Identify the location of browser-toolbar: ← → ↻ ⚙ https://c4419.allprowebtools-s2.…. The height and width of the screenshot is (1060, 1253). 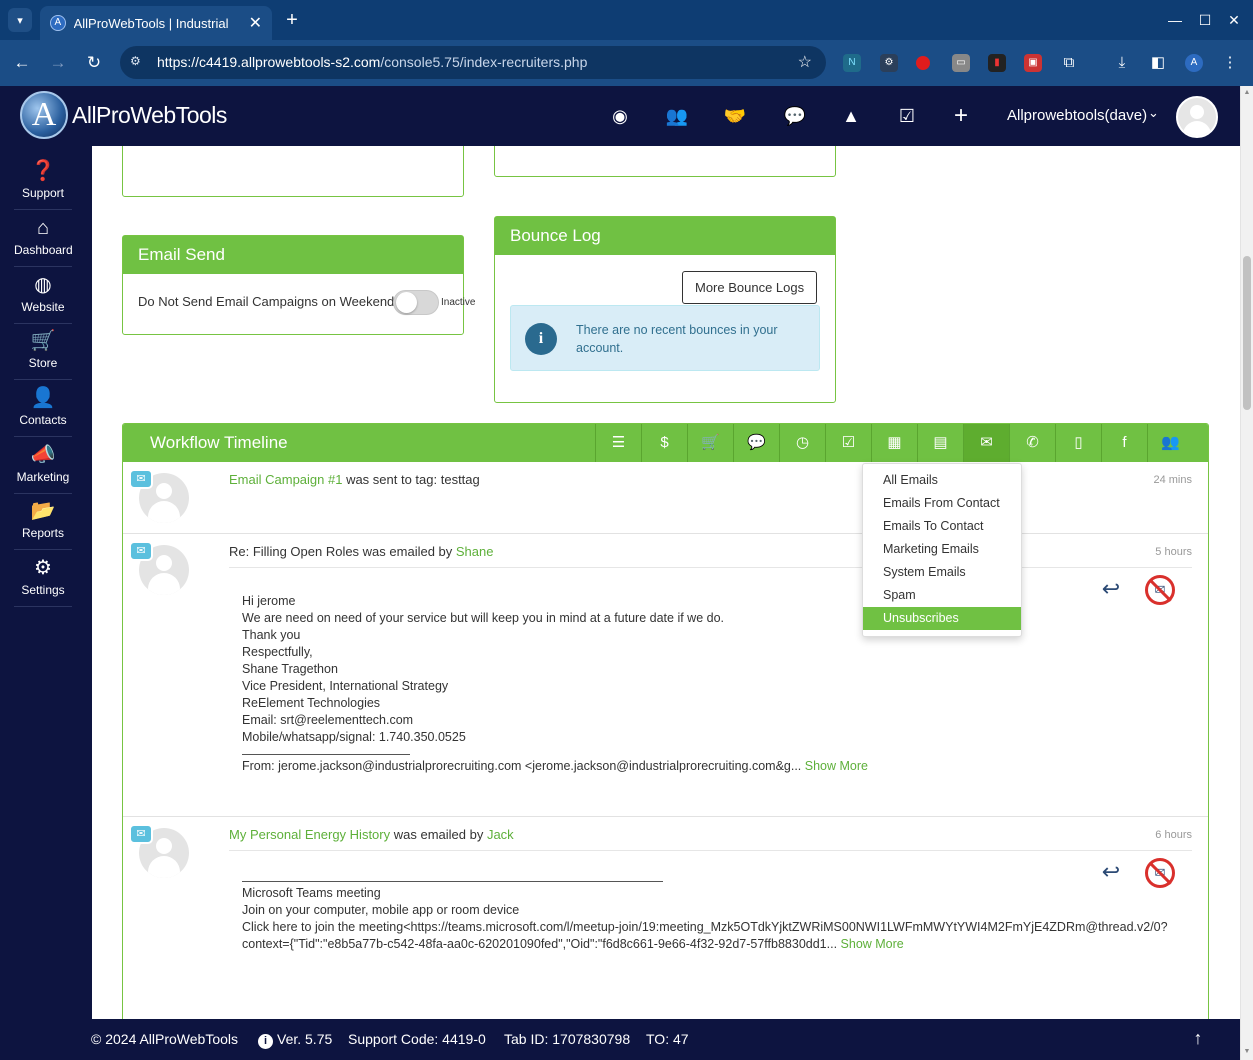
(626, 63).